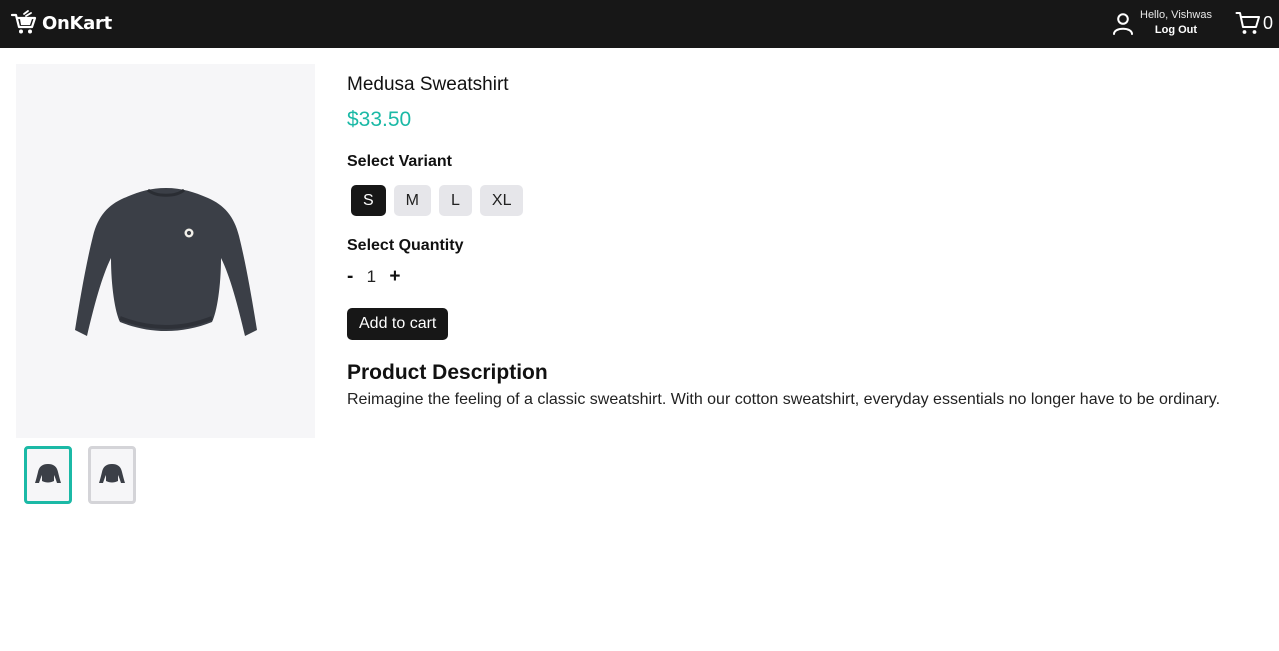  Describe the element at coordinates (405, 245) in the screenshot. I see `quantity-label: Select Quantity` at that location.